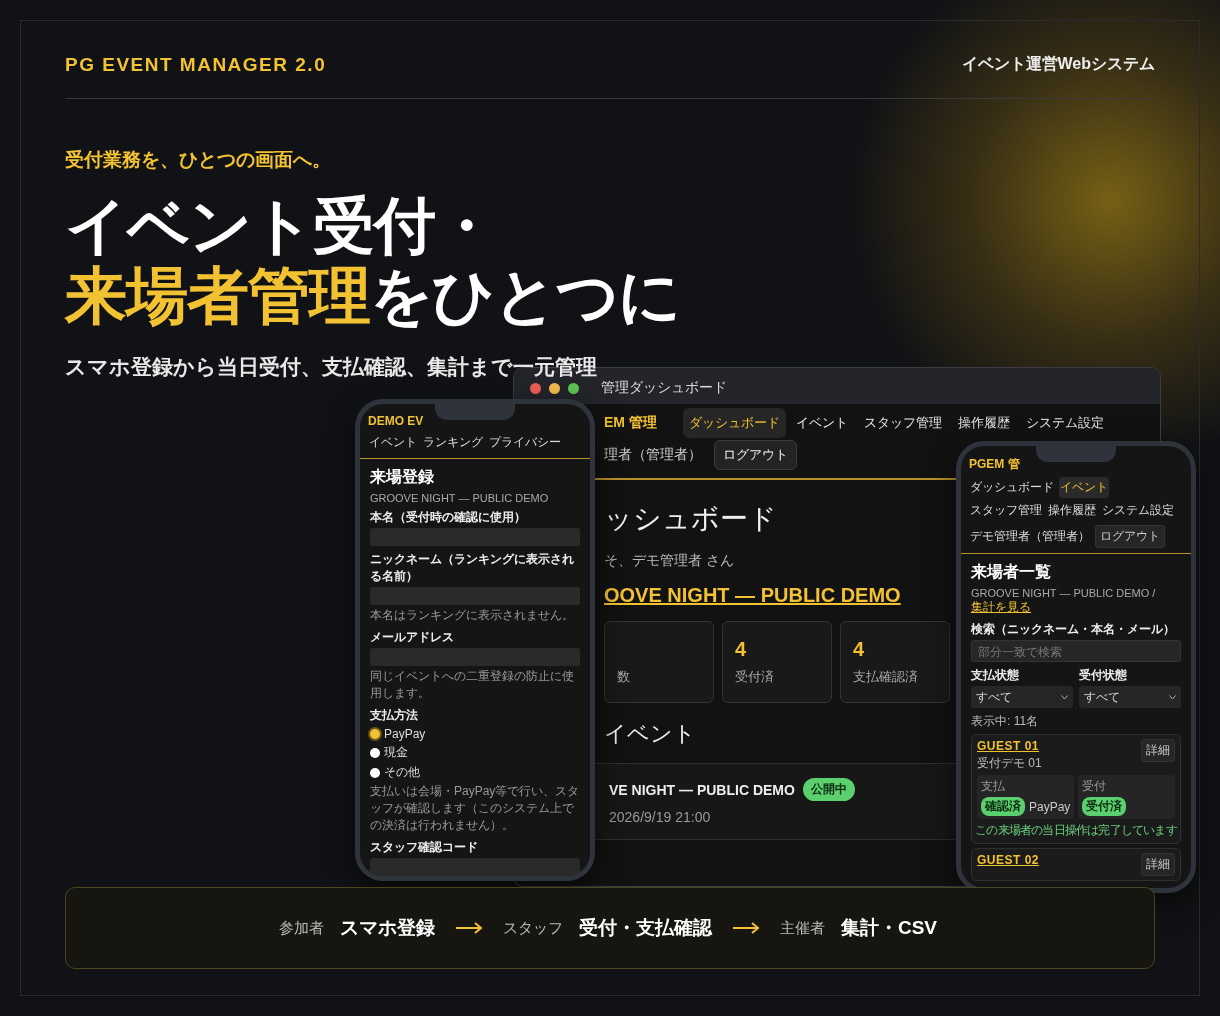 The image size is (1220, 1016). What do you see at coordinates (653, 455) in the screenshot?
I see `user-name: 理者（管理者）` at bounding box center [653, 455].